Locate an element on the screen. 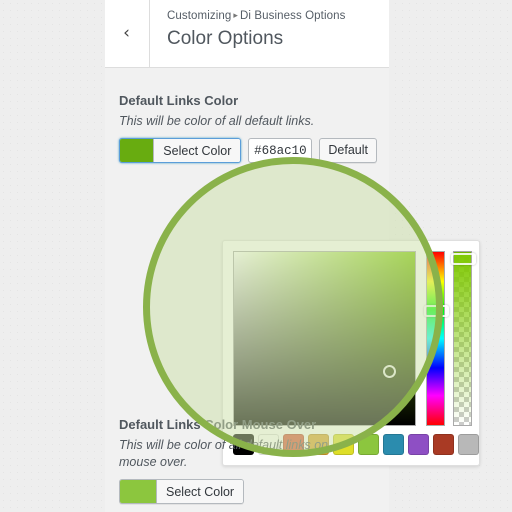  color-control-row: Select Color Default is located at coordinates (248, 150).